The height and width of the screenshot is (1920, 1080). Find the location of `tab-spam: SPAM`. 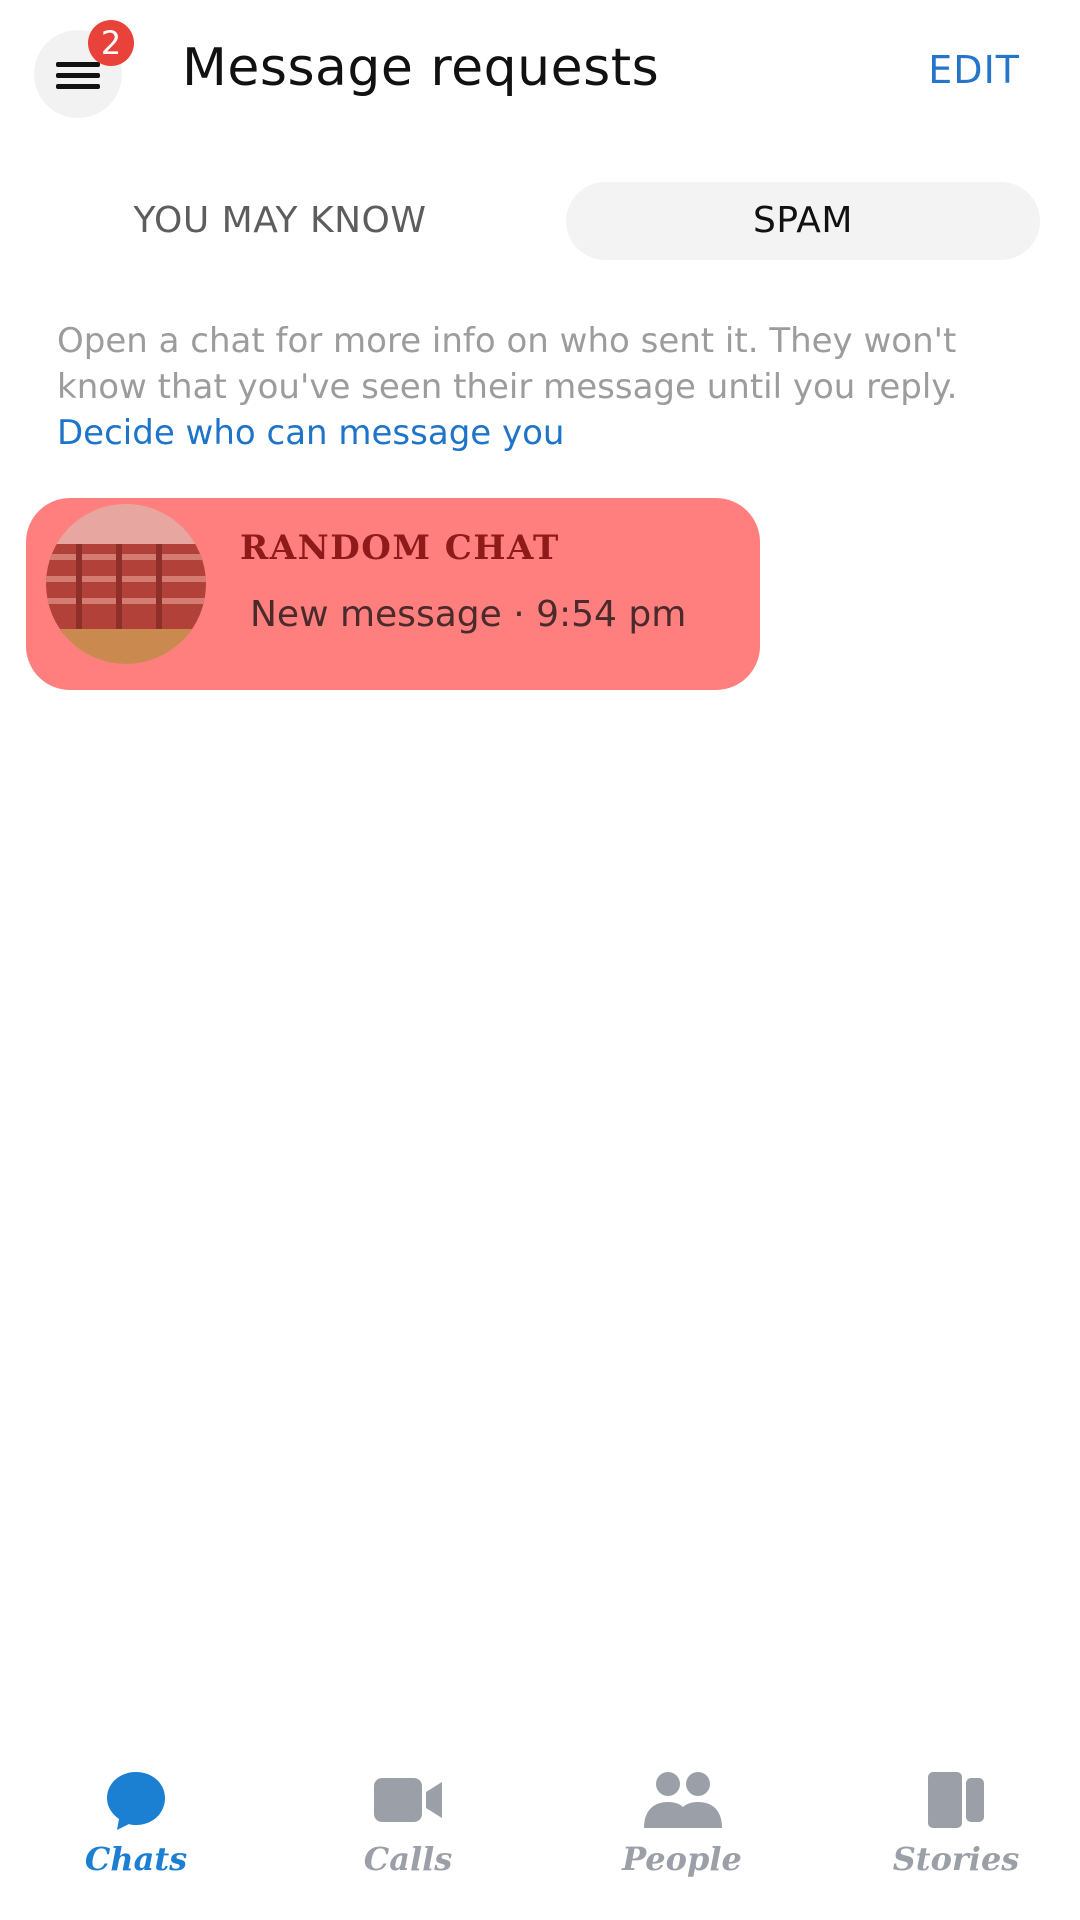

tab-spam: SPAM is located at coordinates (803, 221).